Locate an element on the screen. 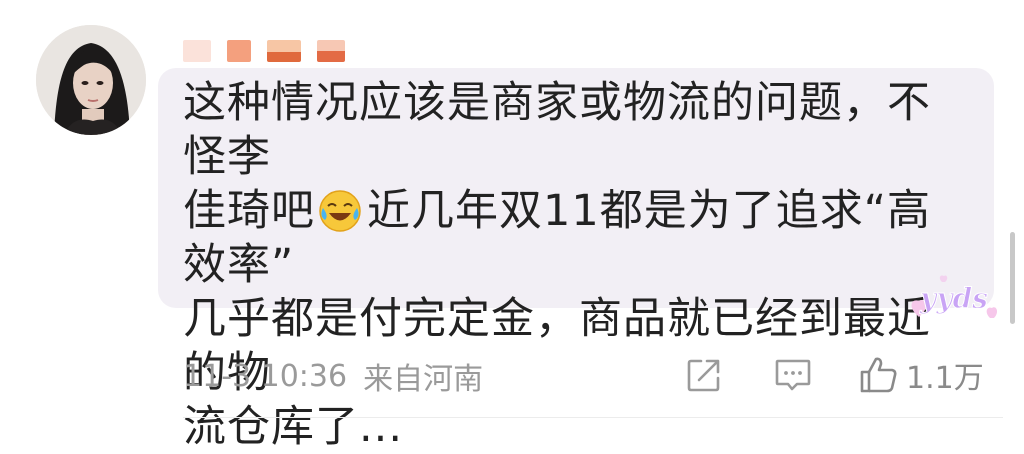 The image size is (1024, 454). user-avatar is located at coordinates (91, 80).